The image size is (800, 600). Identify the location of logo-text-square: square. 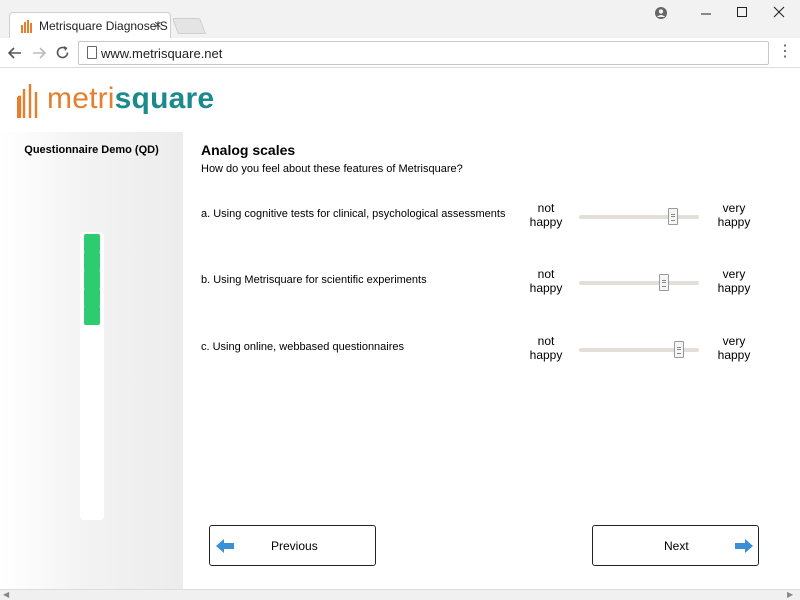
(164, 98).